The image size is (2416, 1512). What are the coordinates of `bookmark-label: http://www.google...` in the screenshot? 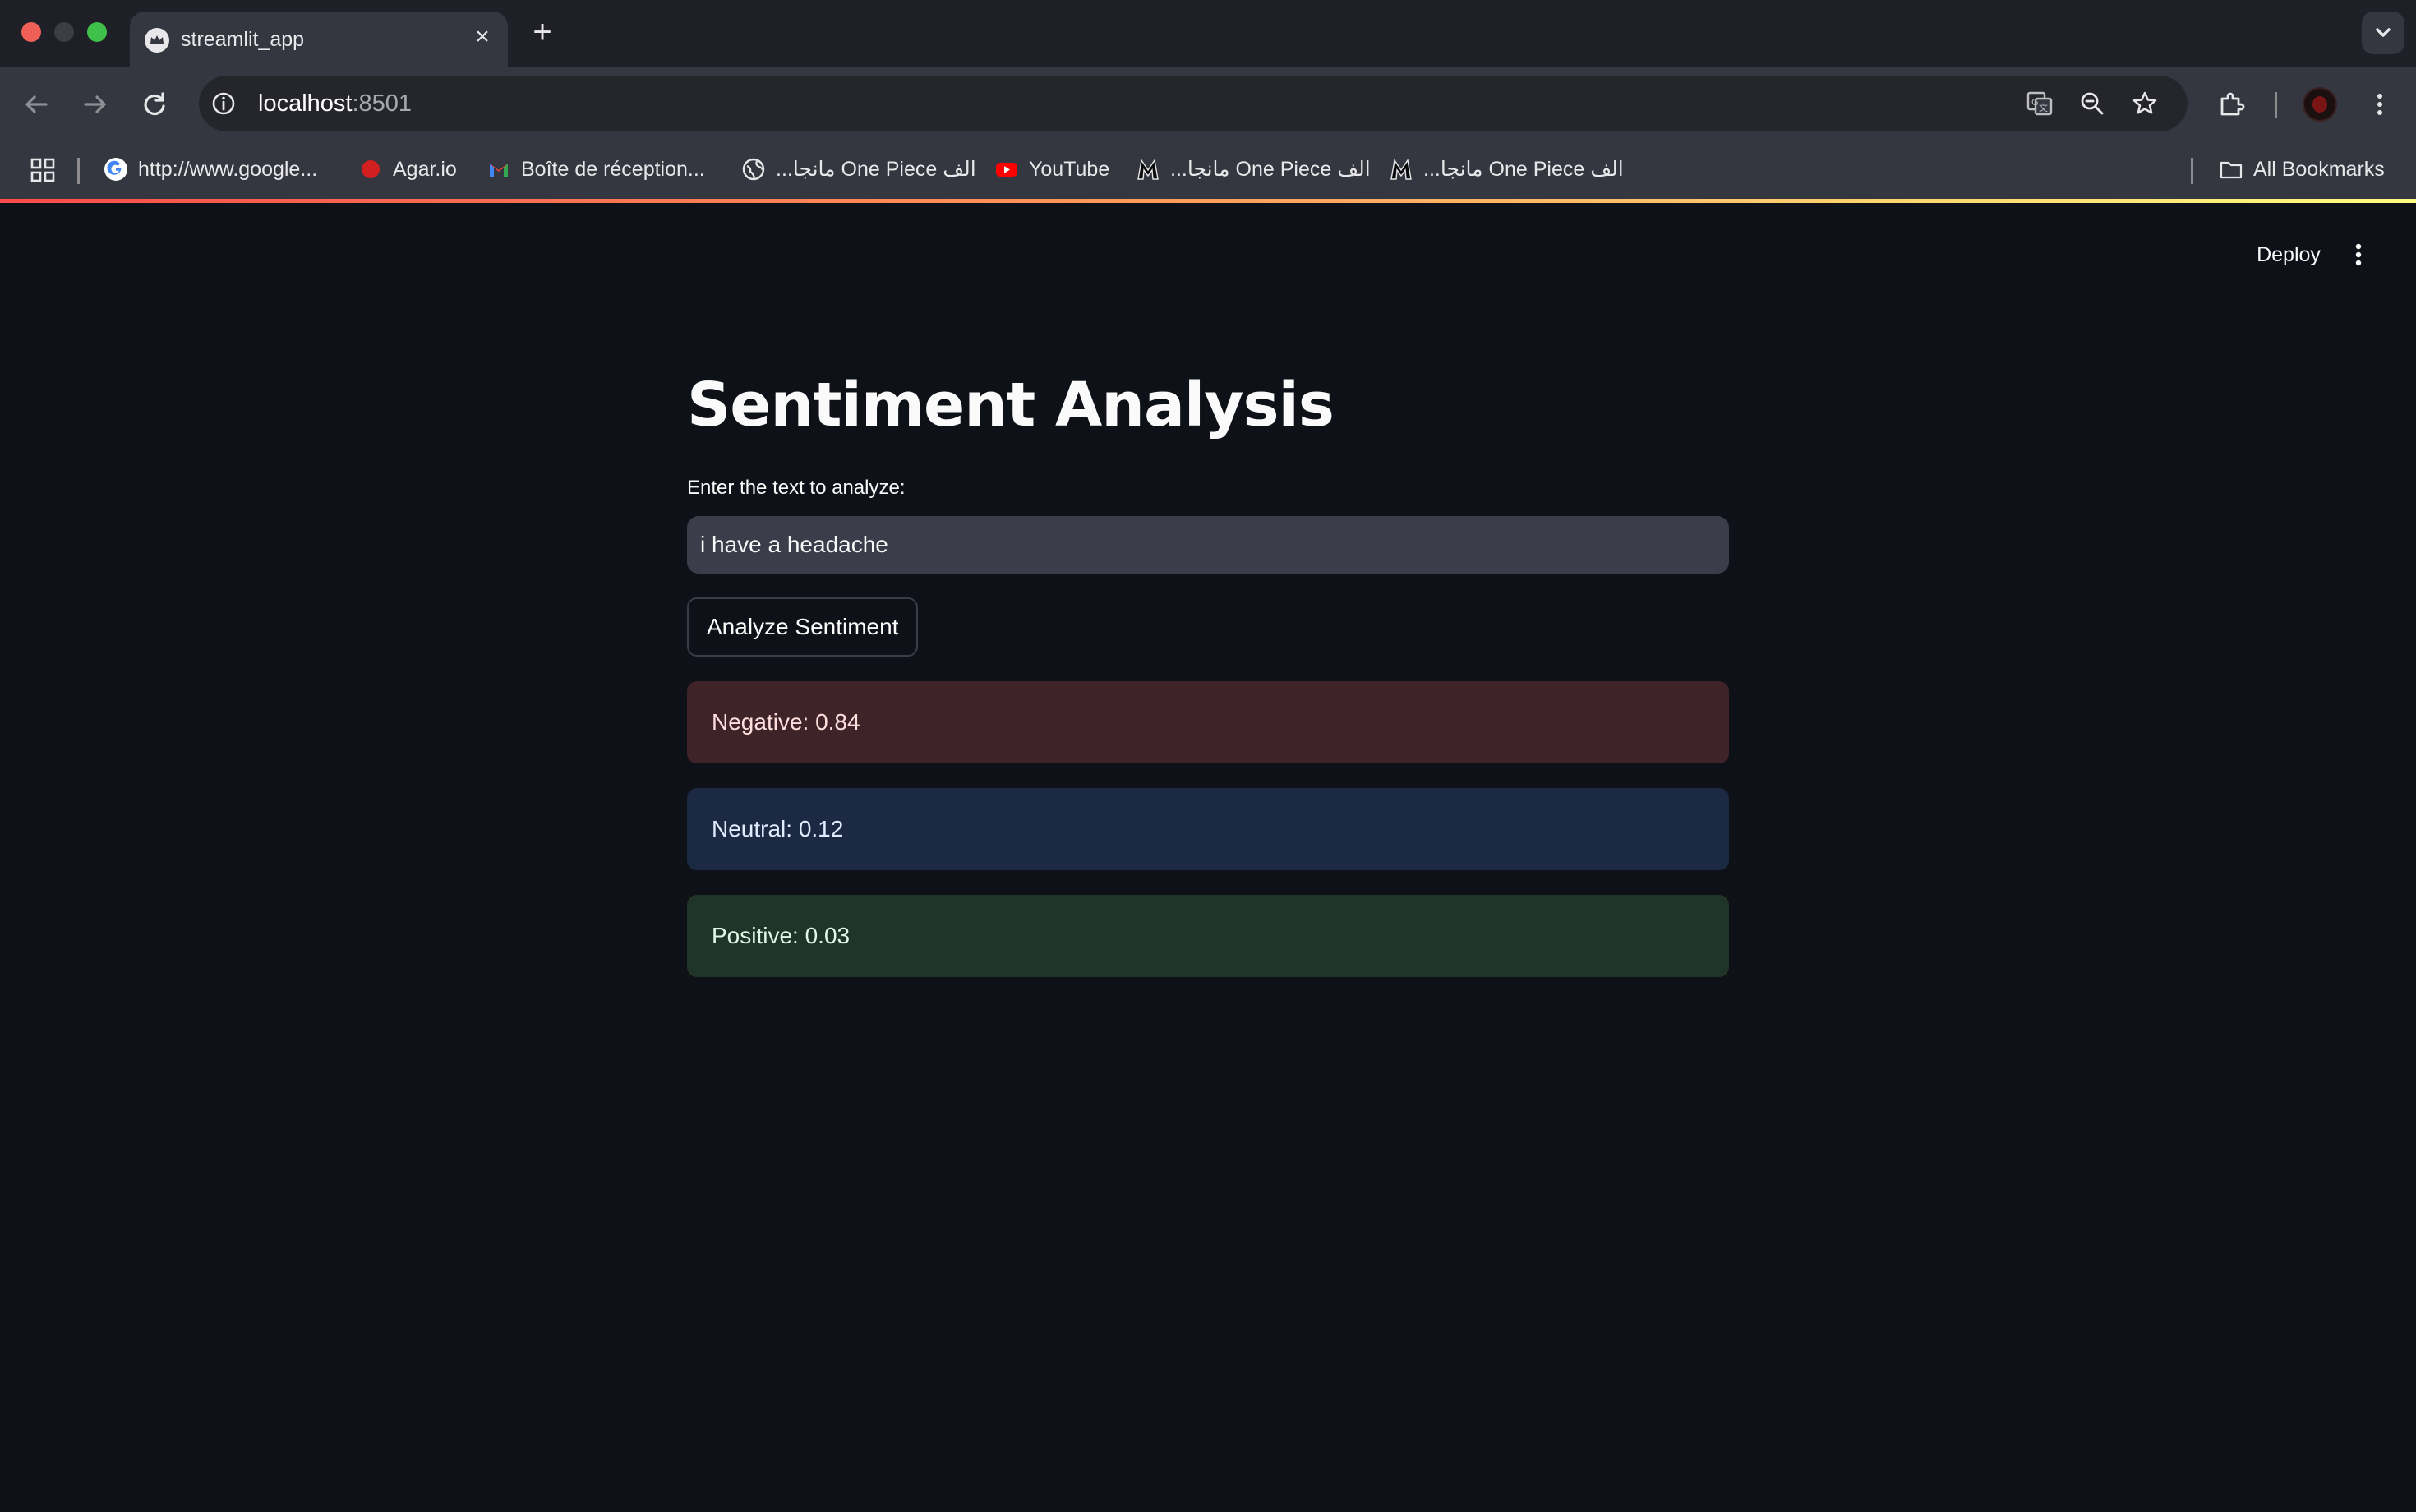 It's located at (228, 169).